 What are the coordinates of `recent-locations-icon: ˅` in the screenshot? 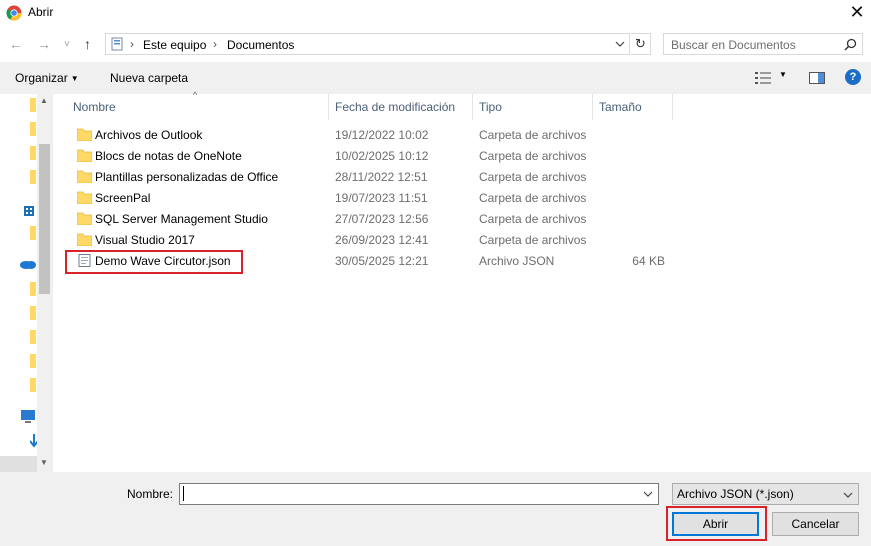 It's located at (67, 45).